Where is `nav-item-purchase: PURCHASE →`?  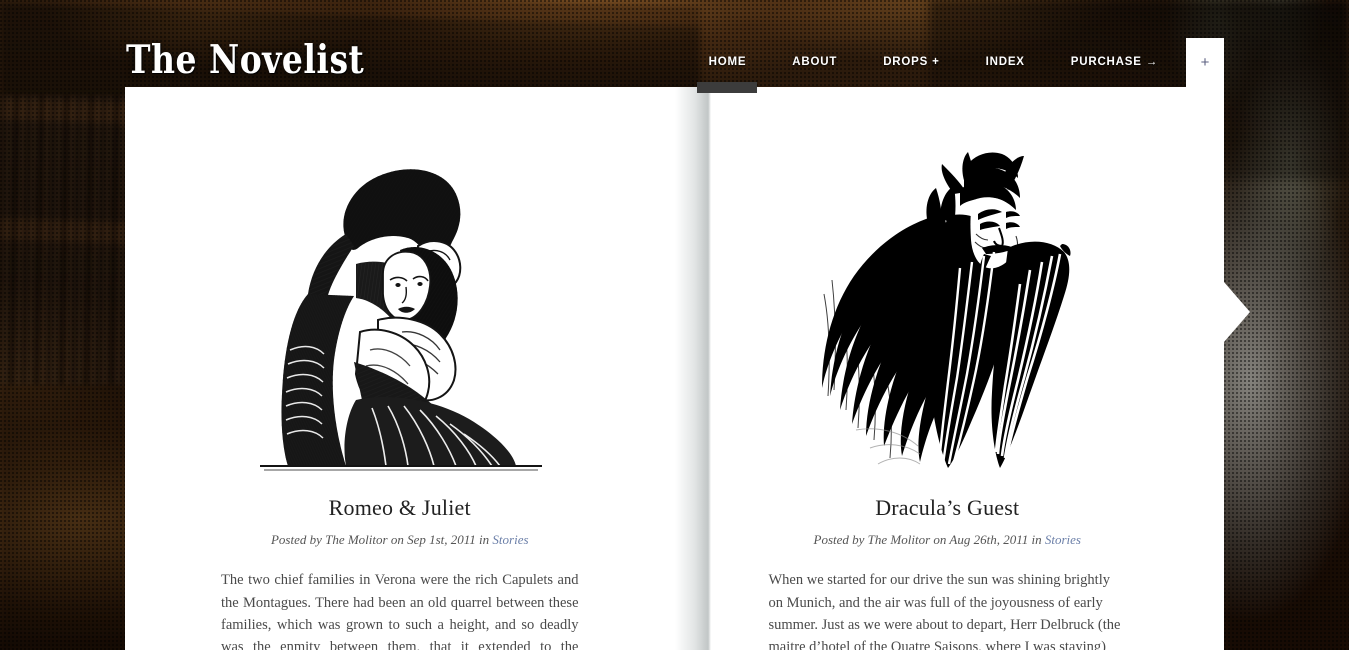 nav-item-purchase: PURCHASE → is located at coordinates (1114, 62).